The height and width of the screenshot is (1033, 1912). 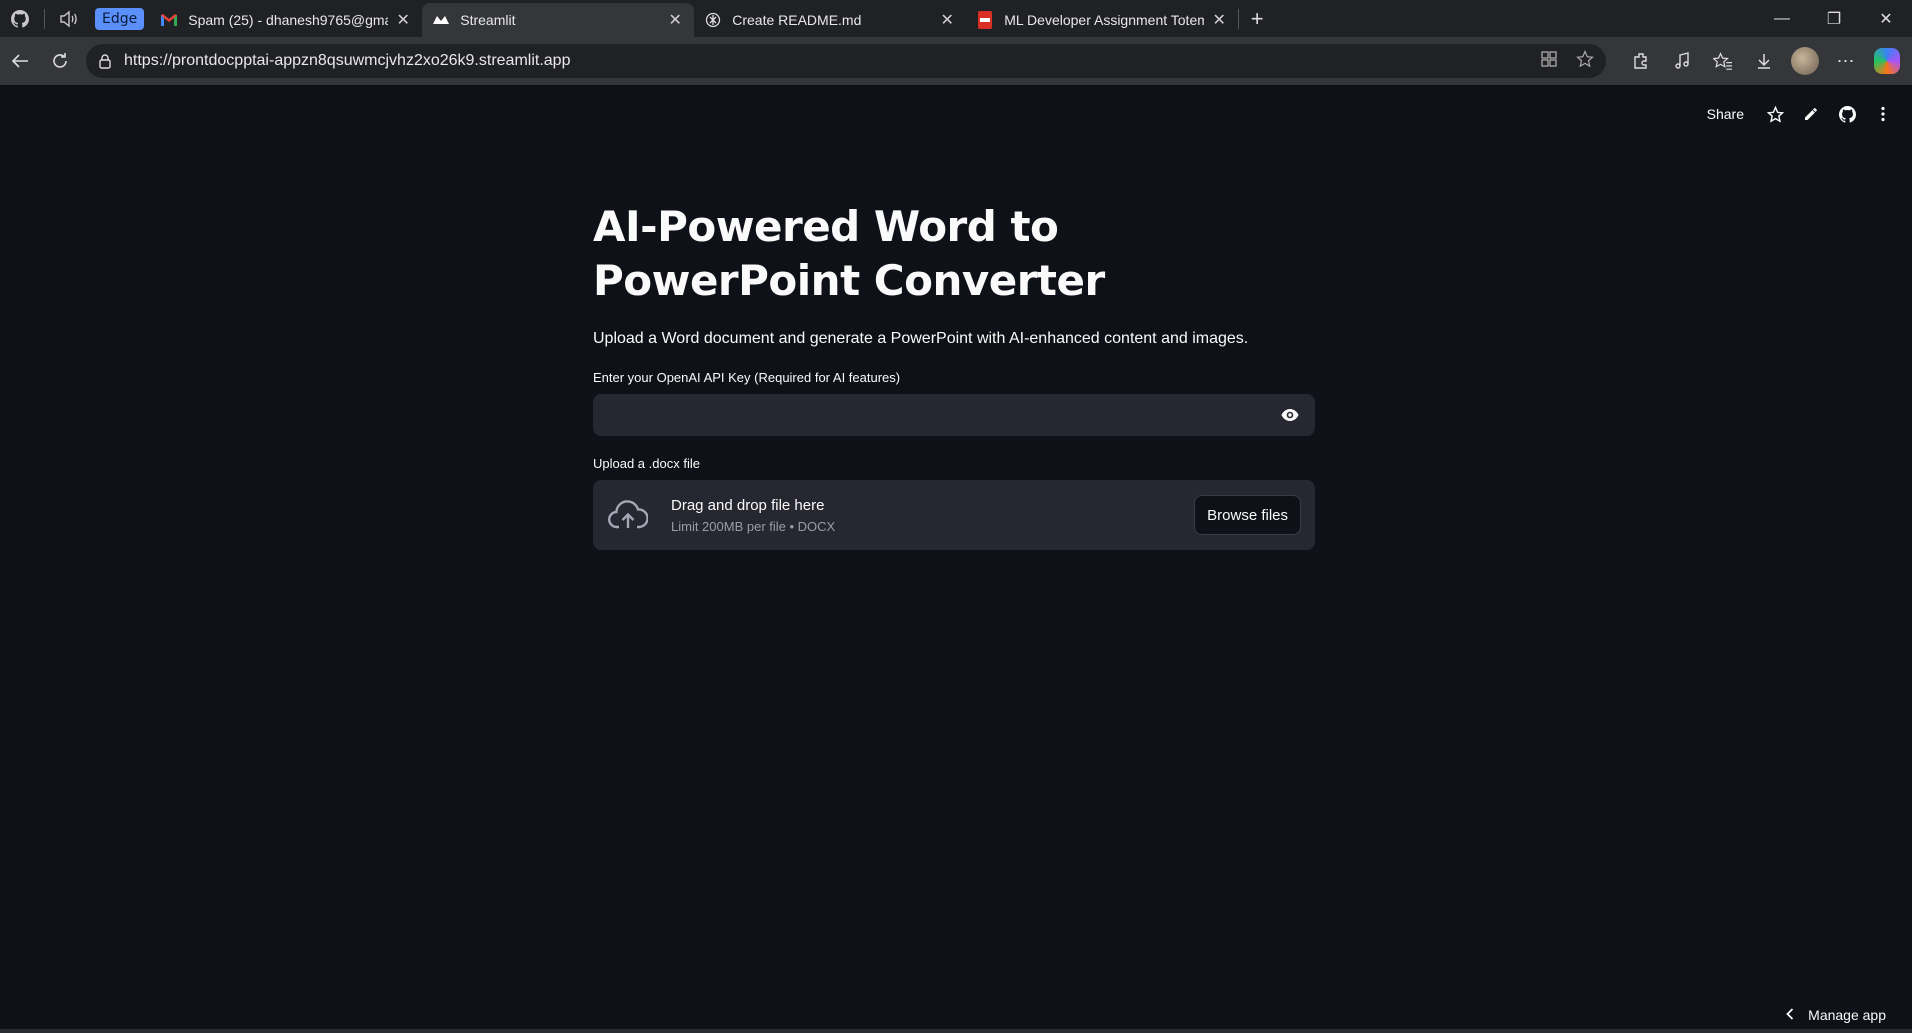 What do you see at coordinates (20, 61) in the screenshot?
I see `back-icon` at bounding box center [20, 61].